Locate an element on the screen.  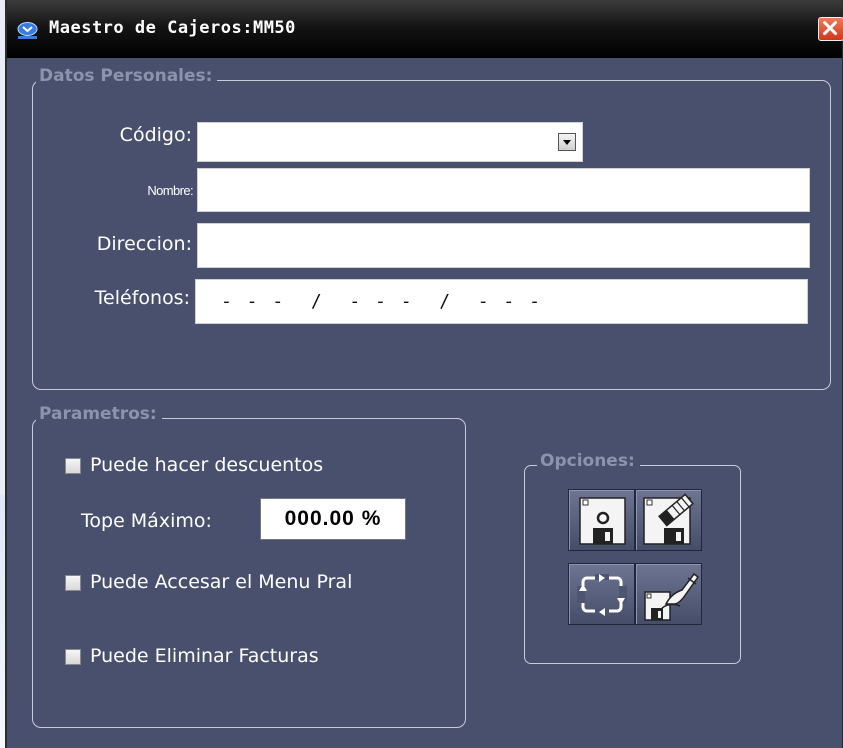
descuentos-label: Puede hacer descuentos is located at coordinates (206, 465).